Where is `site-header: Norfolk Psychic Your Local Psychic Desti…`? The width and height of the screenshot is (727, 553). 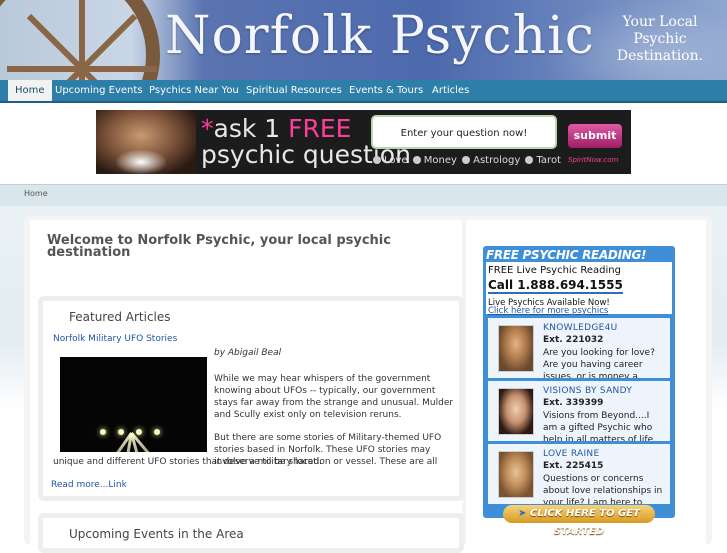
site-header: Norfolk Psychic Your Local Psychic Desti… is located at coordinates (363, 40).